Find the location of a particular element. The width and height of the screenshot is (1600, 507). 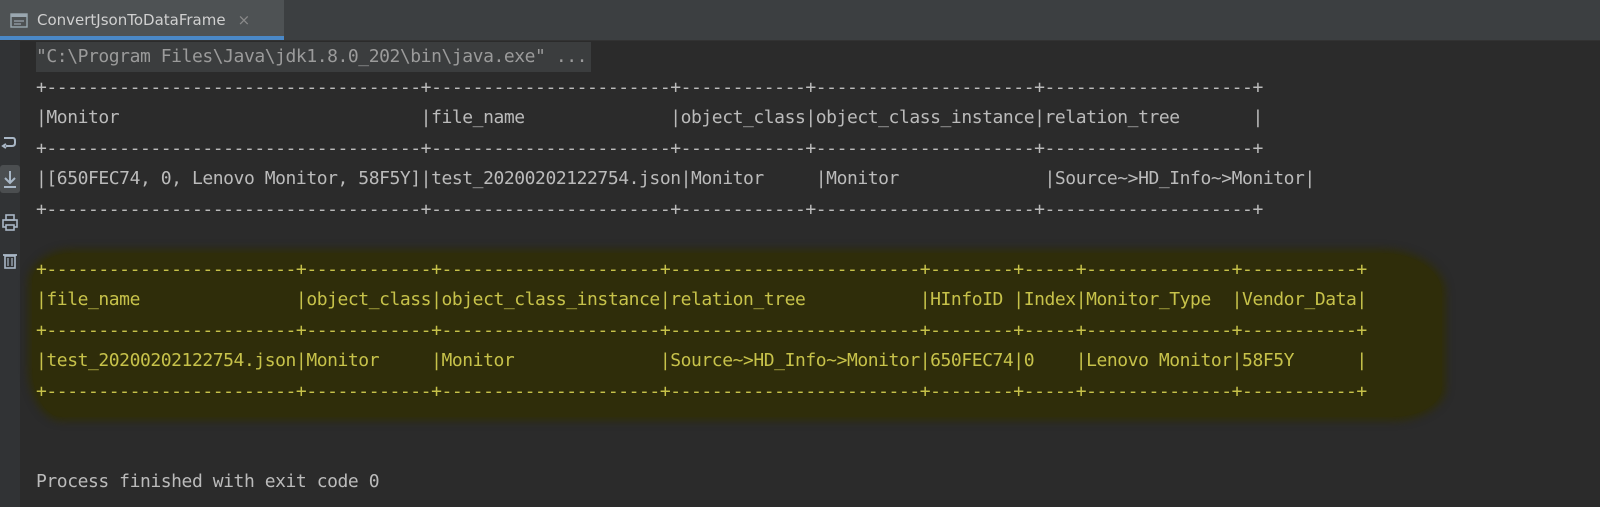

trash-icon is located at coordinates (10, 261).